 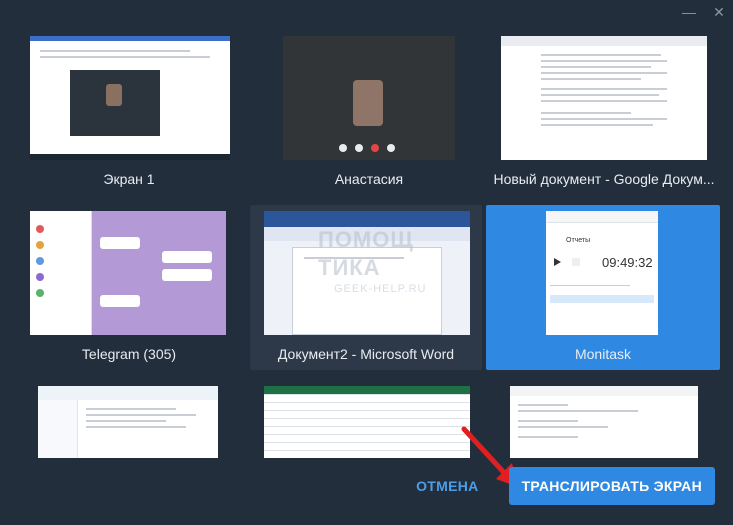 I want to click on source-explorer, so click(x=129, y=418).